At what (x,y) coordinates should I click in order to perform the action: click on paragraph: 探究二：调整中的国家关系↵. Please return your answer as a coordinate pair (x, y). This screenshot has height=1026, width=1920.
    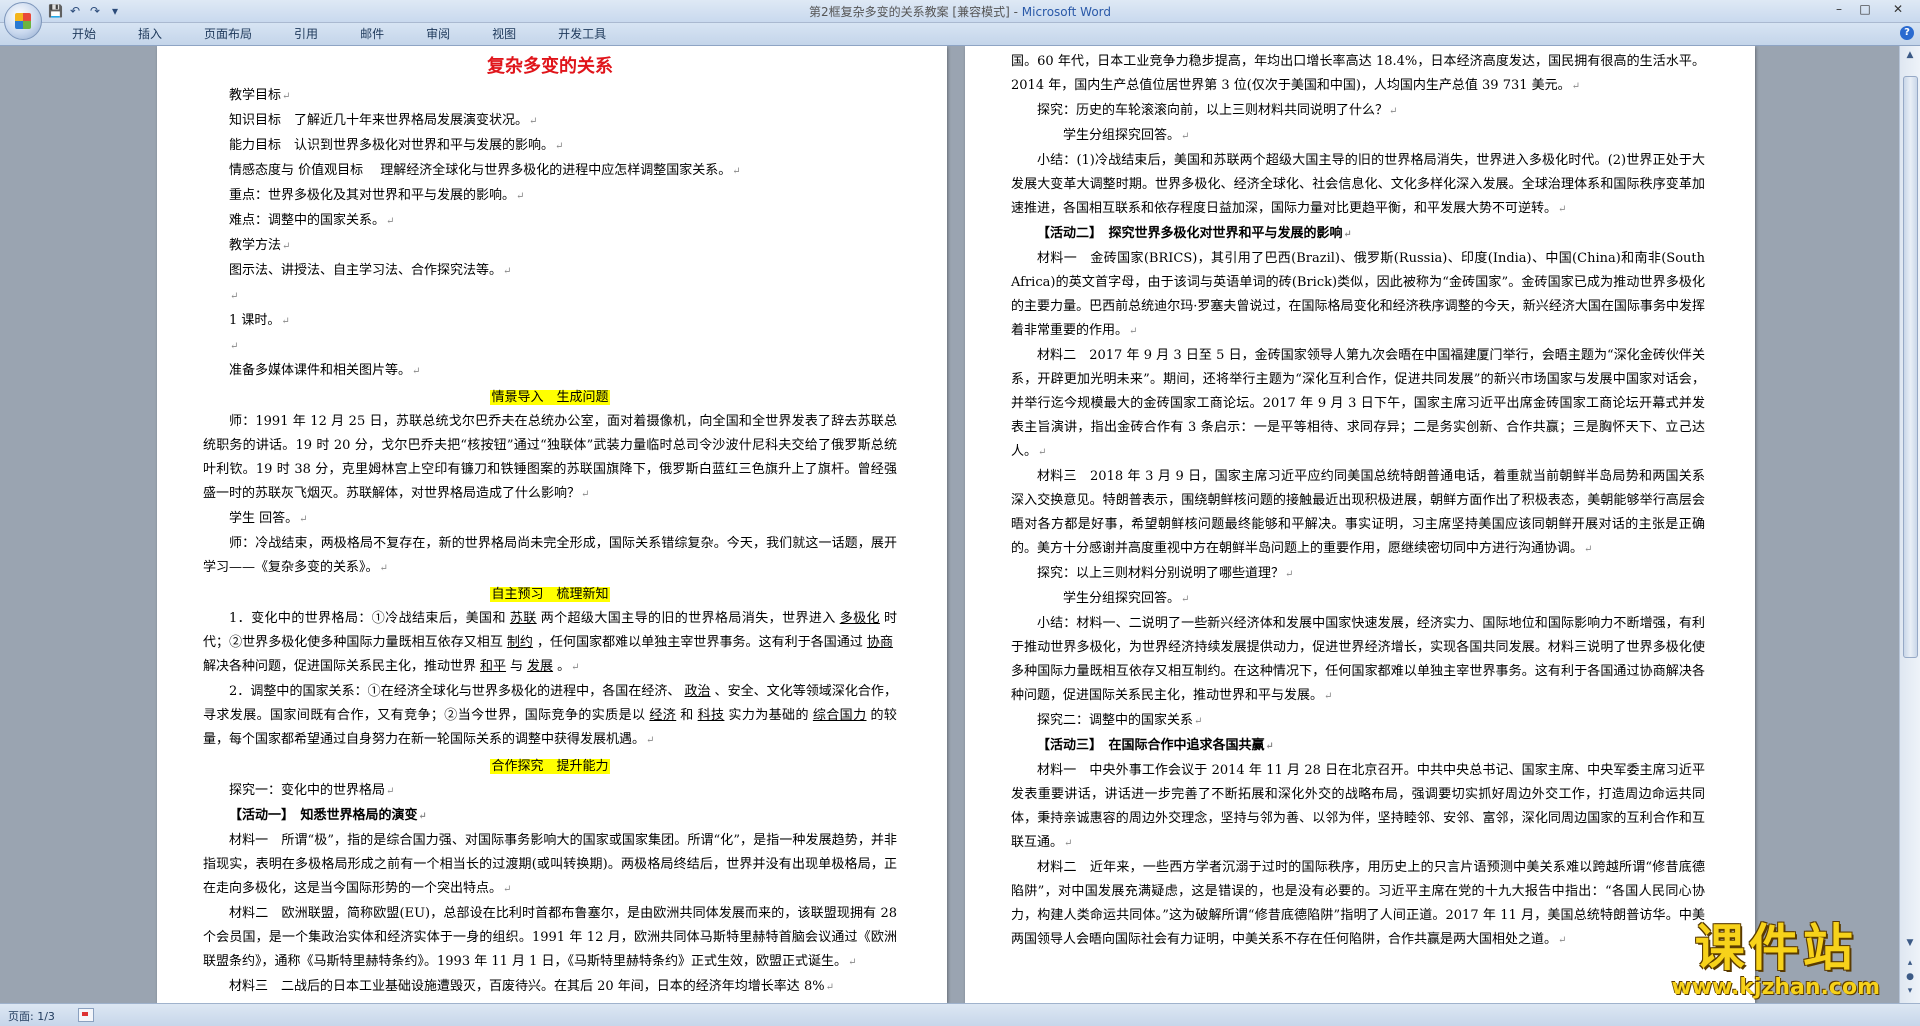
    Looking at the image, I should click on (1120, 720).